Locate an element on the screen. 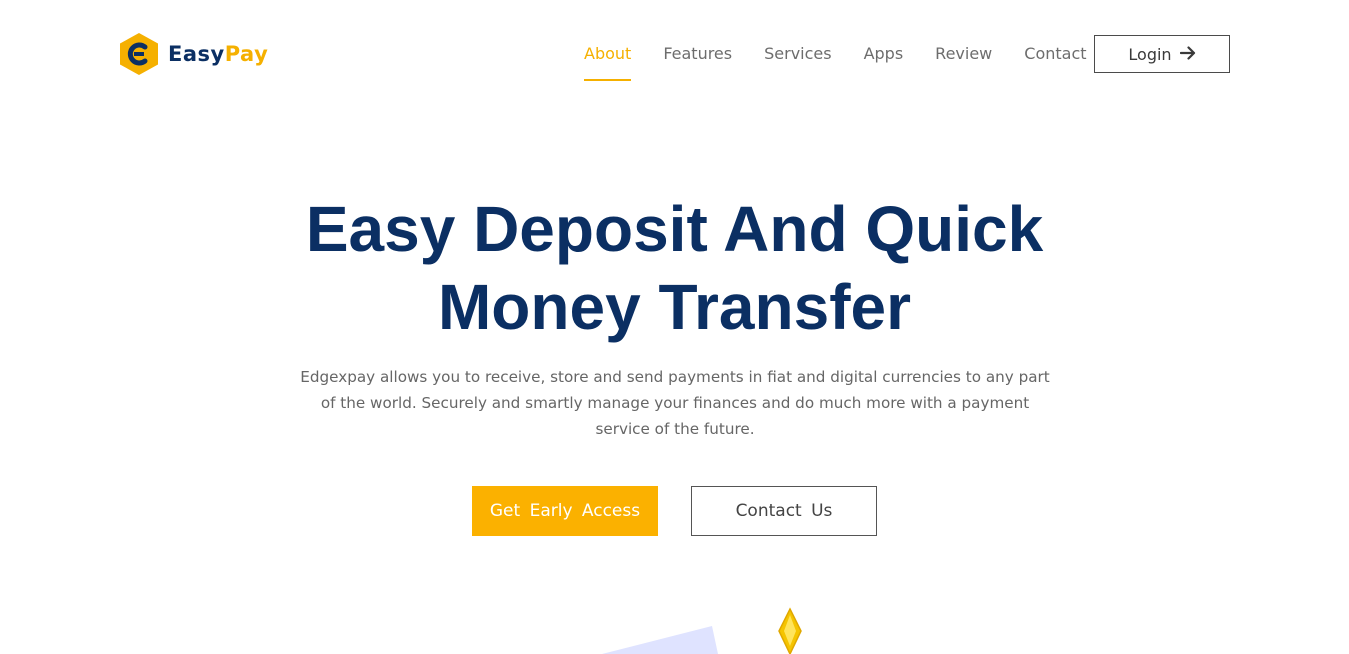  login-button-label: Login is located at coordinates (1150, 54).